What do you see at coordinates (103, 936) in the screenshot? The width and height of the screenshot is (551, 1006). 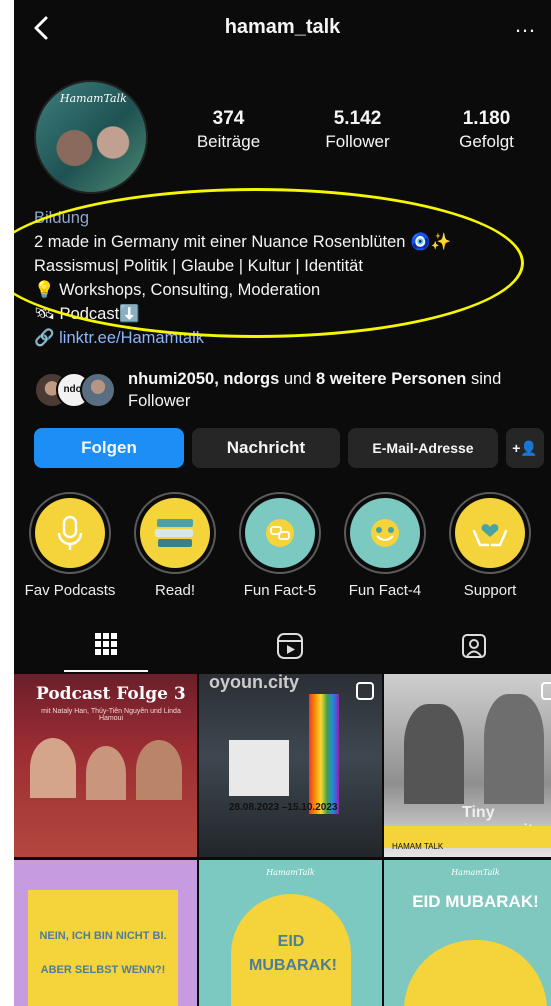 I see `post-title: NEIN, ICH BIN NICHT BI.` at bounding box center [103, 936].